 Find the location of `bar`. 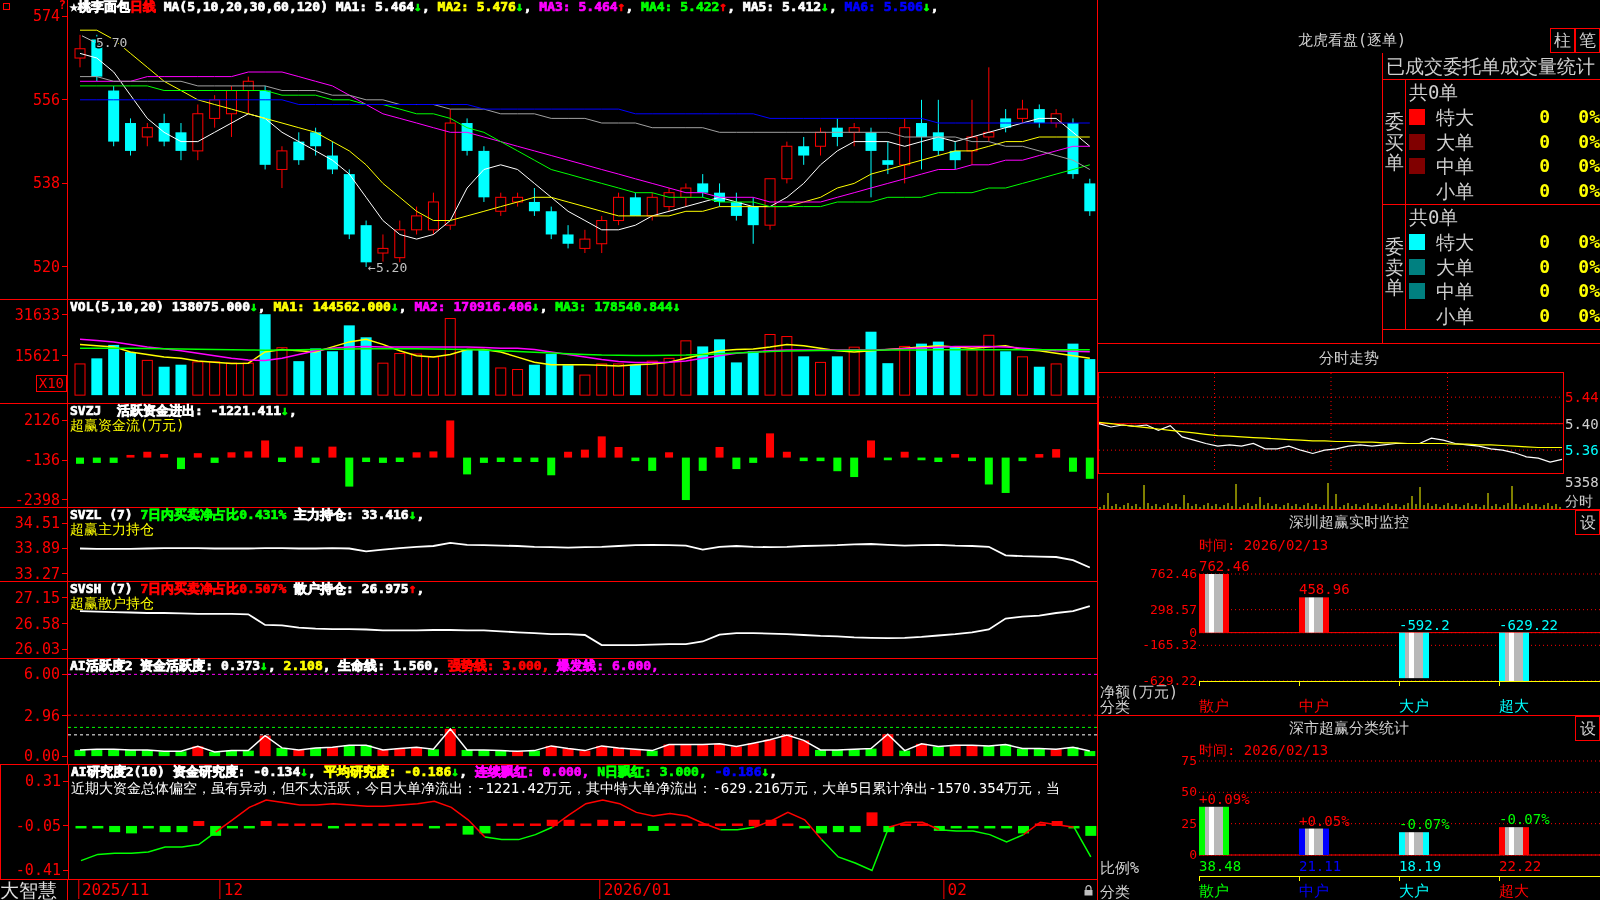

bar is located at coordinates (1314, 615).